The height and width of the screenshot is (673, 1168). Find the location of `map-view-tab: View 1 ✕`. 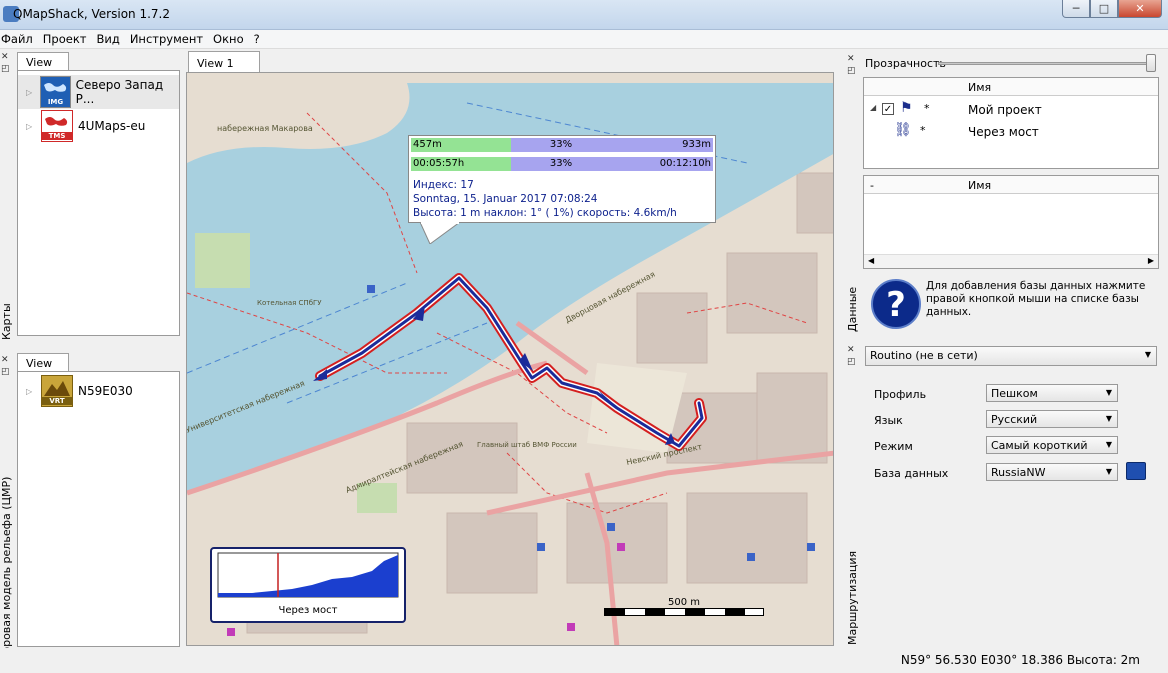

map-view-tab: View 1 ✕ is located at coordinates (224, 68).